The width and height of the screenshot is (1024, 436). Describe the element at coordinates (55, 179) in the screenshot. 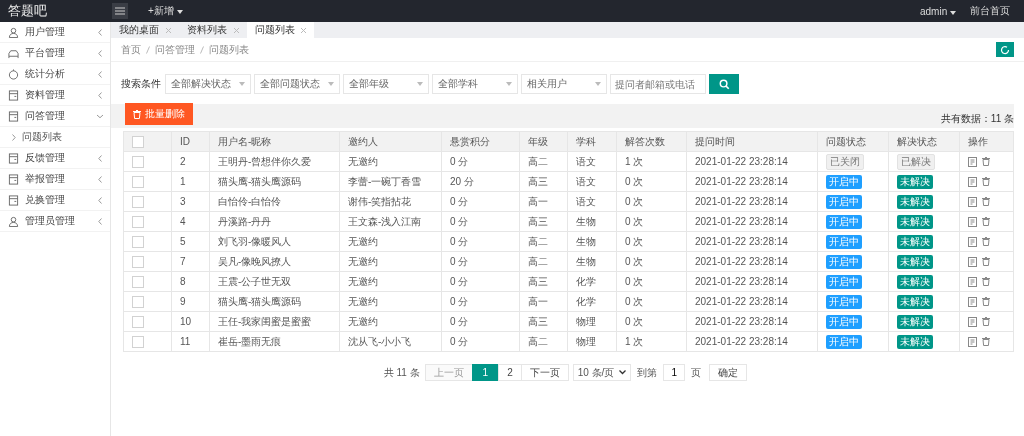

I see `sidebar-item: 举报管理` at that location.